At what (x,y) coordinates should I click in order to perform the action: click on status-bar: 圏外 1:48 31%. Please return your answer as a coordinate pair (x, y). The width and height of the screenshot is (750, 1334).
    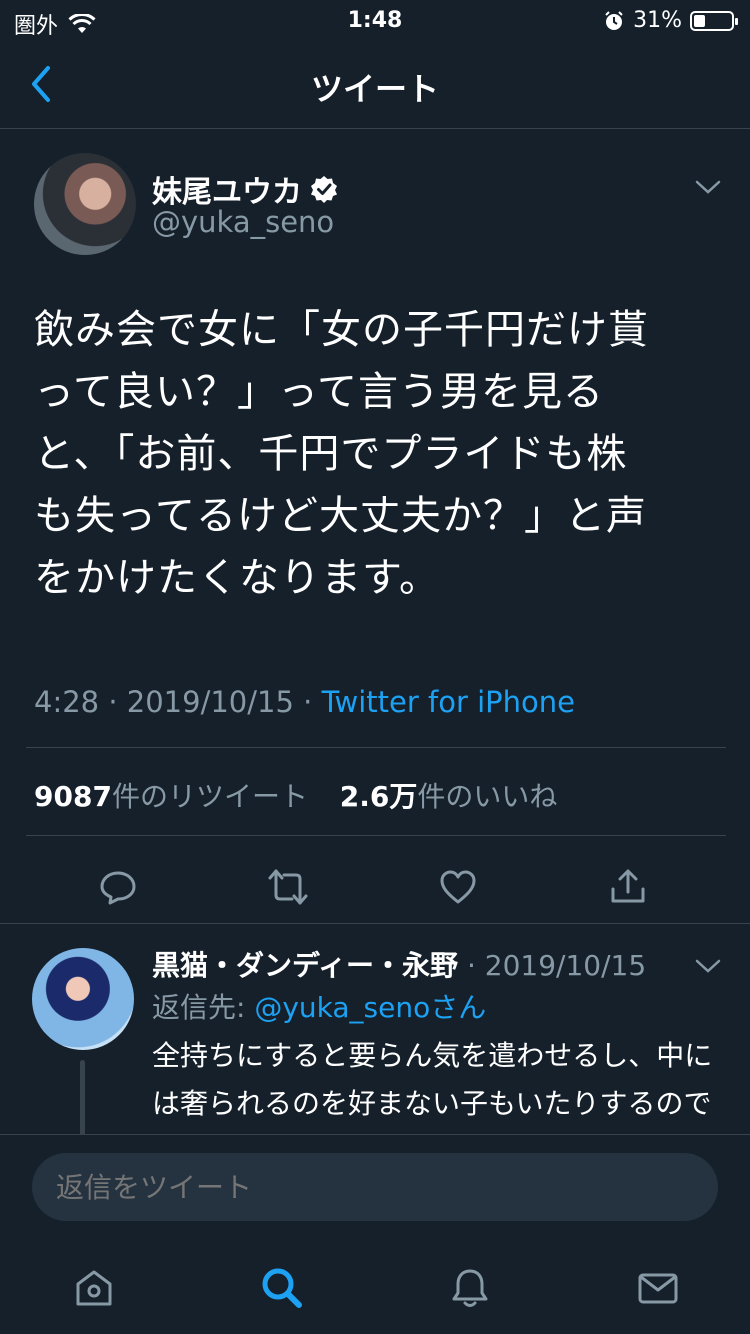
    Looking at the image, I should click on (375, 20).